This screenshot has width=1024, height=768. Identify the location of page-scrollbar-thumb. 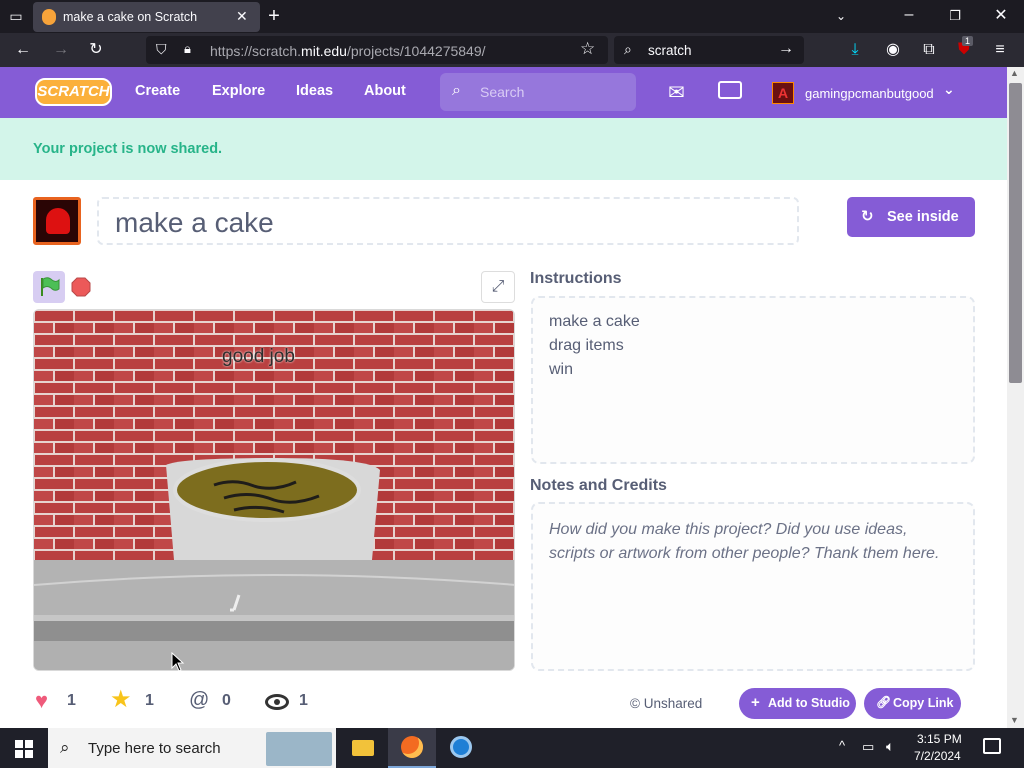
(1015, 233).